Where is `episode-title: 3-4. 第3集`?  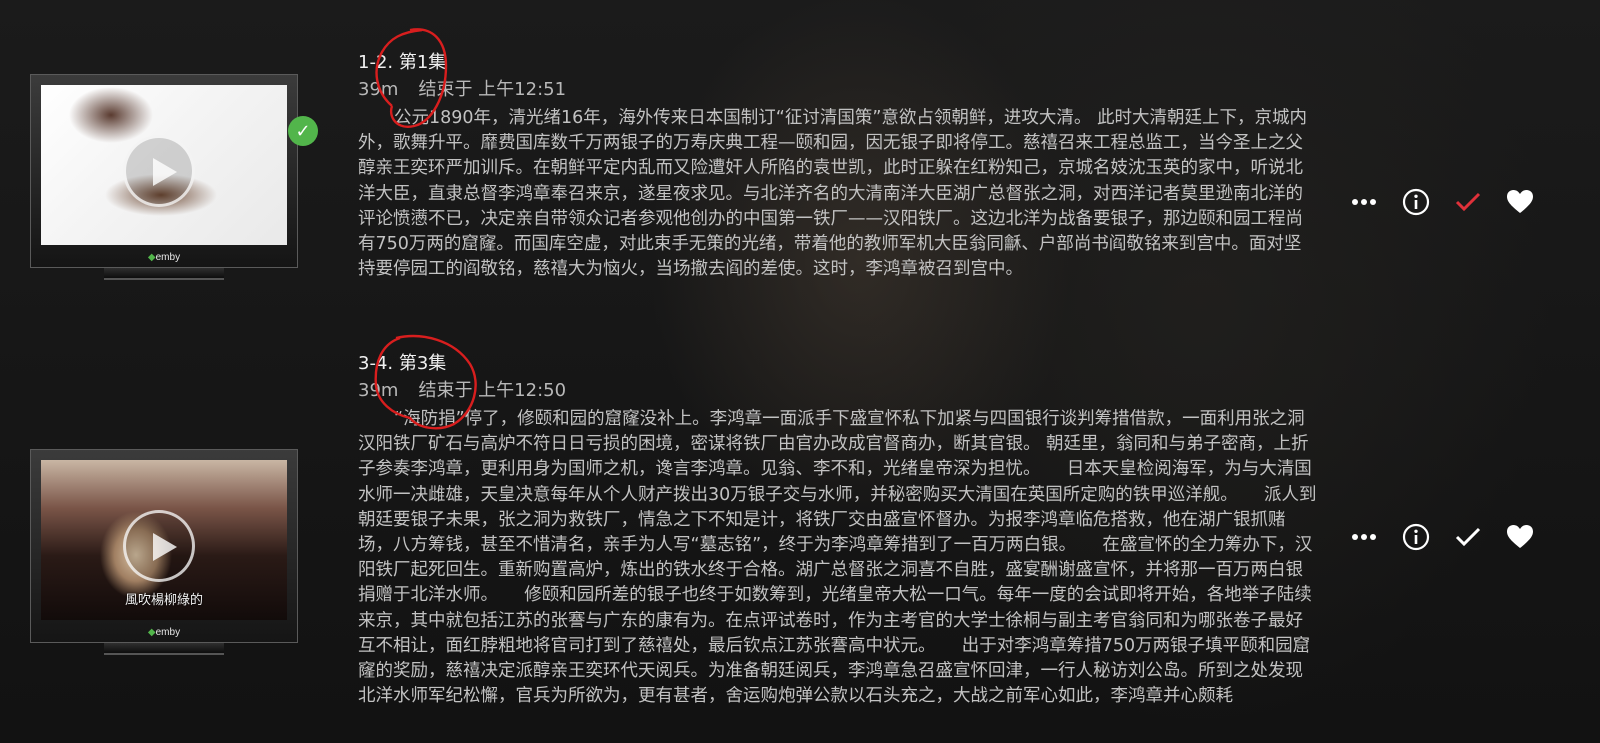 episode-title: 3-4. 第3集 is located at coordinates (838, 364).